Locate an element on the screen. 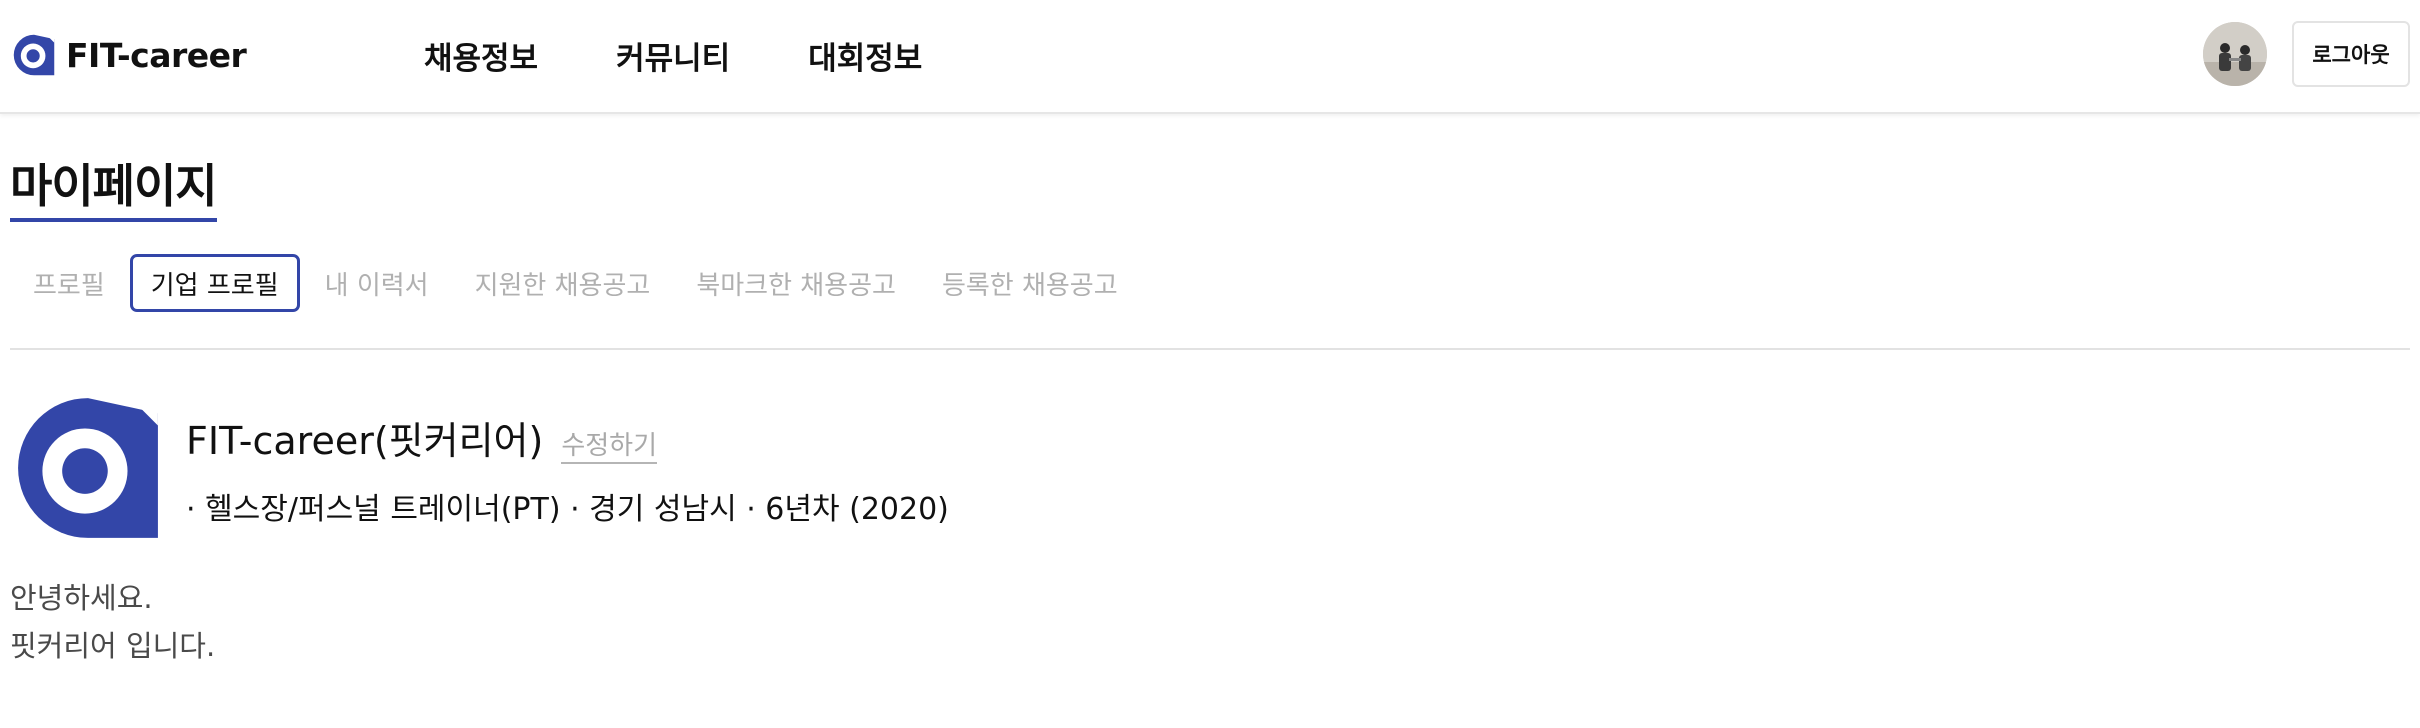 The width and height of the screenshot is (2420, 728). nav-item-jobs: 채용정보 is located at coordinates (481, 55).